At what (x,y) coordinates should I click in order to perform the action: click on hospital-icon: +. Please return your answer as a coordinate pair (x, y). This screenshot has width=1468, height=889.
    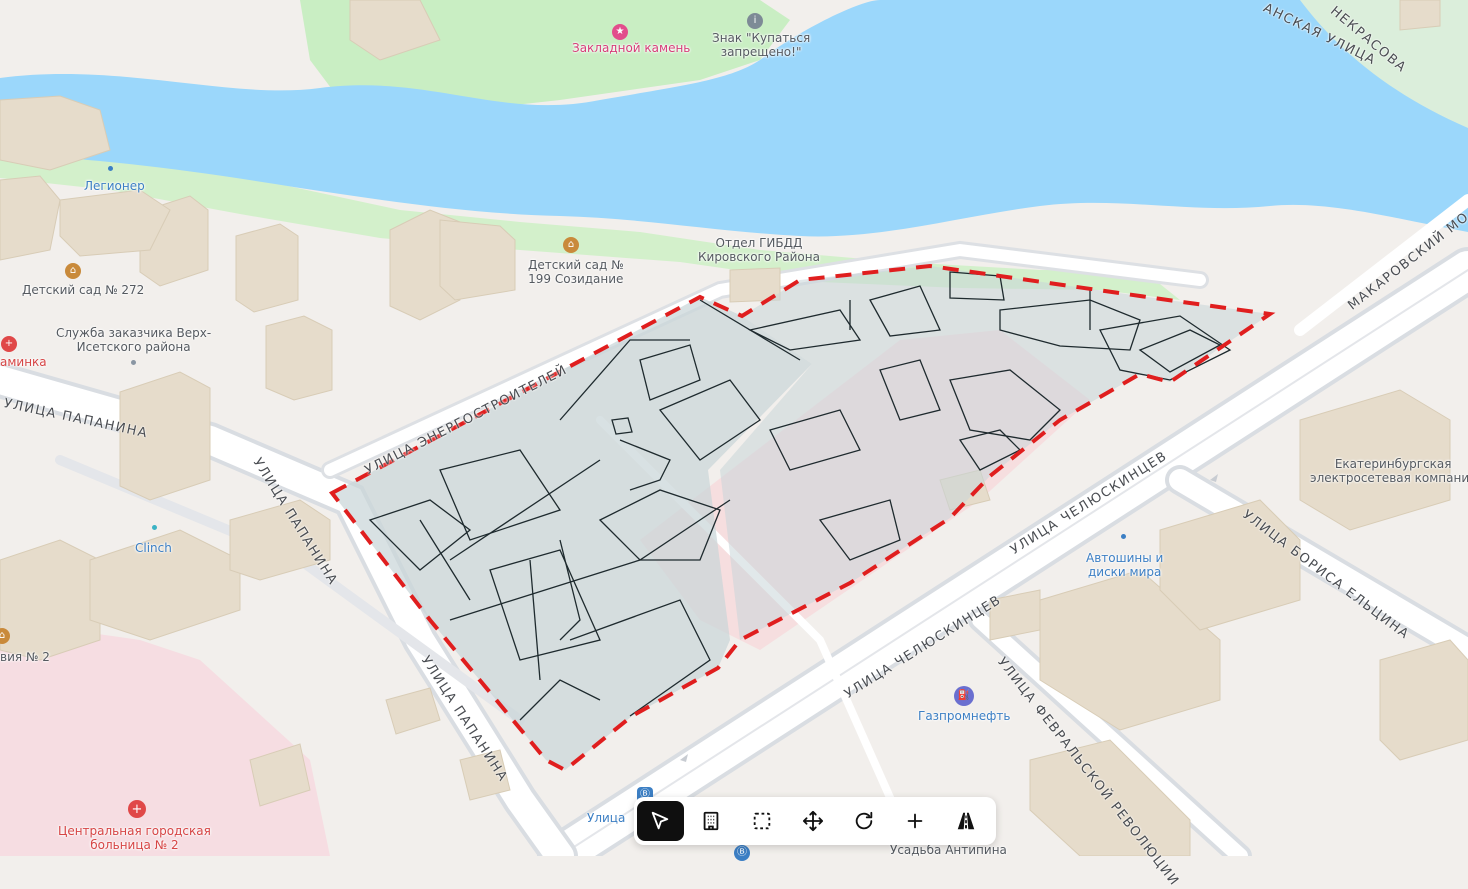
    Looking at the image, I should click on (137, 809).